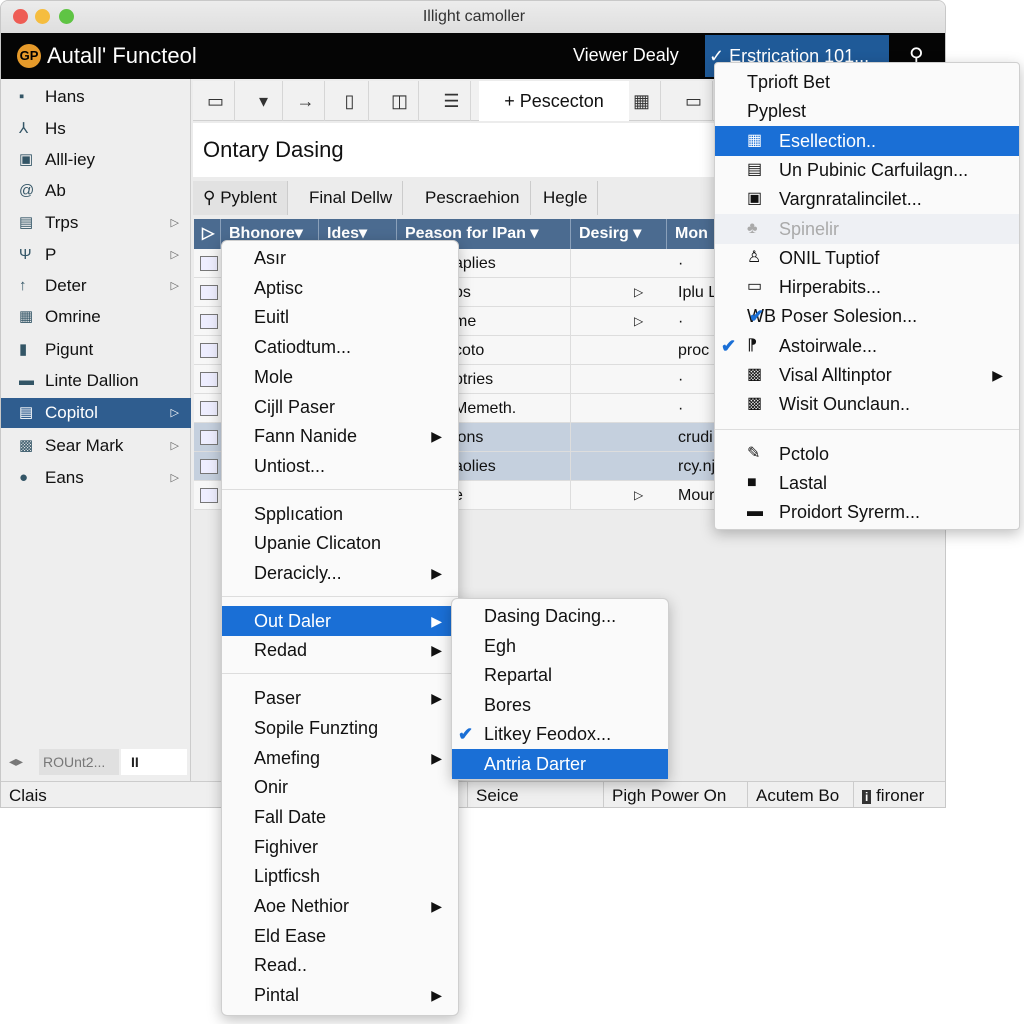  I want to click on sidebar-item: @ Ab, so click(96, 191).